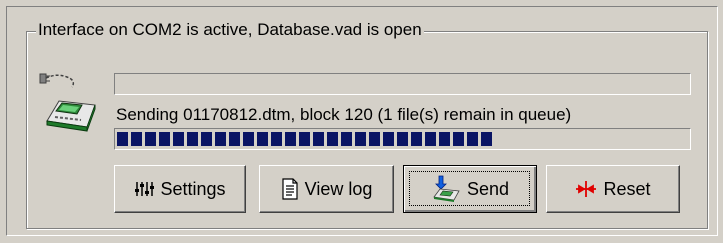 The width and height of the screenshot is (723, 243). Describe the element at coordinates (68, 103) in the screenshot. I see `device-icon` at that location.